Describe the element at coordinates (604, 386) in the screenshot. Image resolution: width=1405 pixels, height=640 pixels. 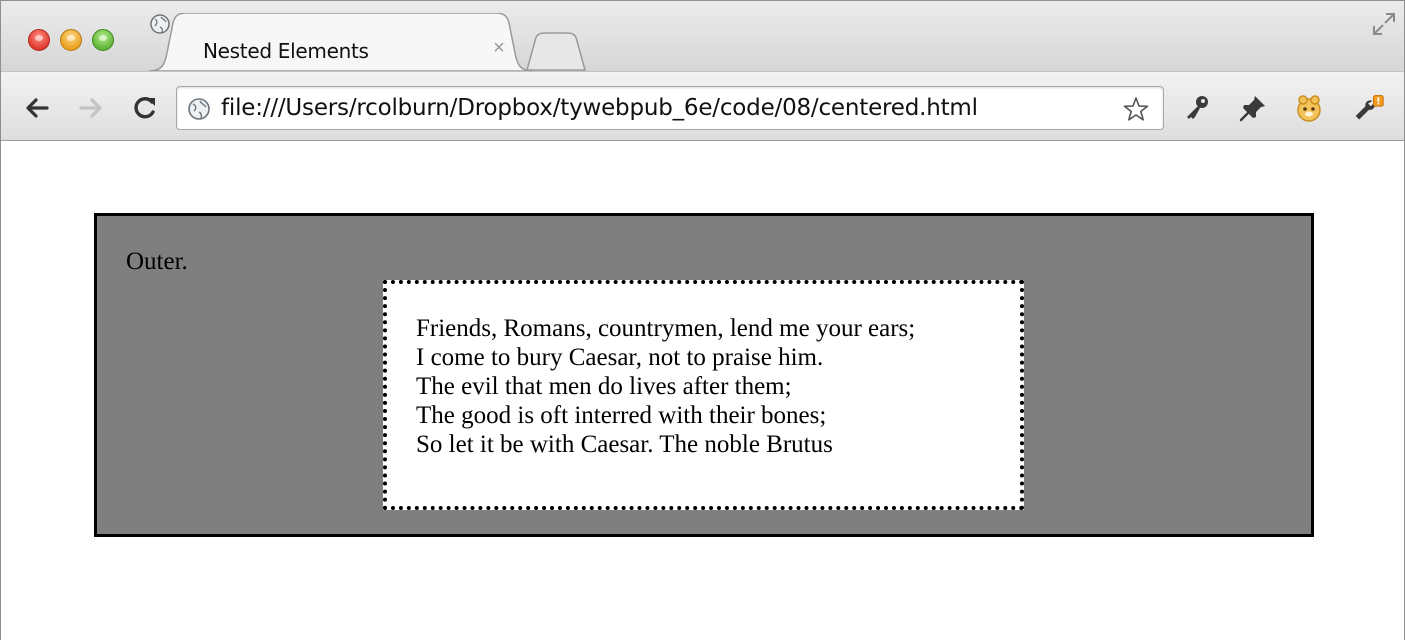
I see `quote-line: The evil that men do lives after them;` at that location.